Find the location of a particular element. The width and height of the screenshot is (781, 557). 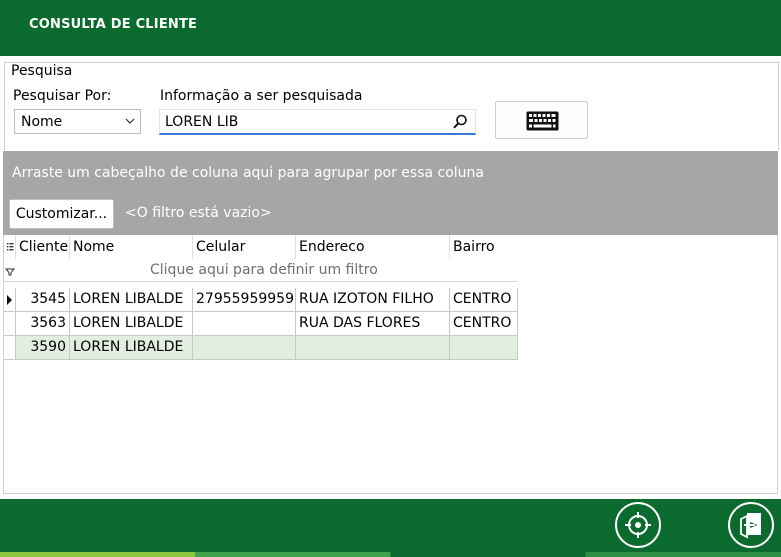

auto-filter-row: Clique aqui para definir um filtro is located at coordinates (261, 270).